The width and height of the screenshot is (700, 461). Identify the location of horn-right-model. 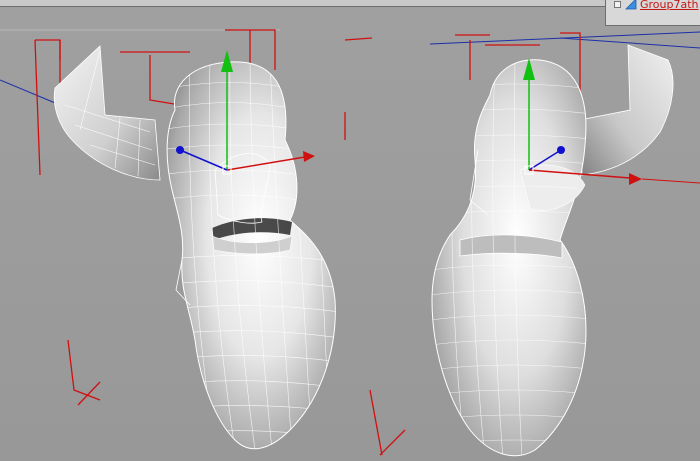
(626, 110).